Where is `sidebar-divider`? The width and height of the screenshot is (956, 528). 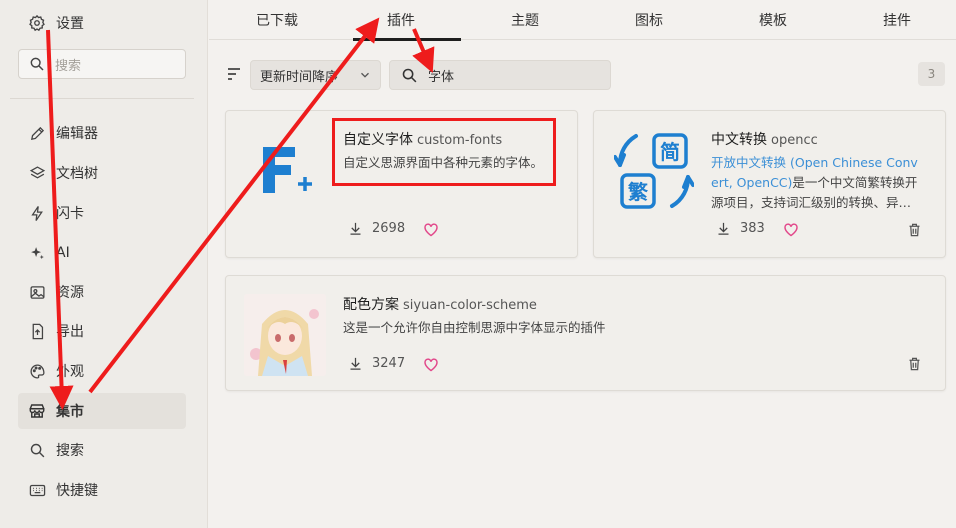 sidebar-divider is located at coordinates (102, 98).